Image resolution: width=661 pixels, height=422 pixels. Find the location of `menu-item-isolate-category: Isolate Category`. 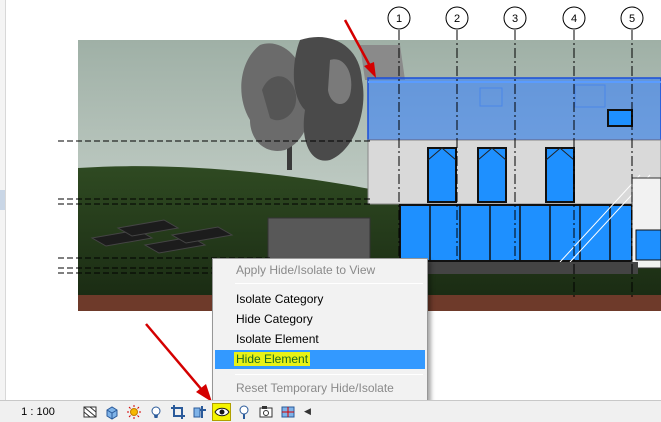

menu-item-isolate-category: Isolate Category is located at coordinates (320, 299).